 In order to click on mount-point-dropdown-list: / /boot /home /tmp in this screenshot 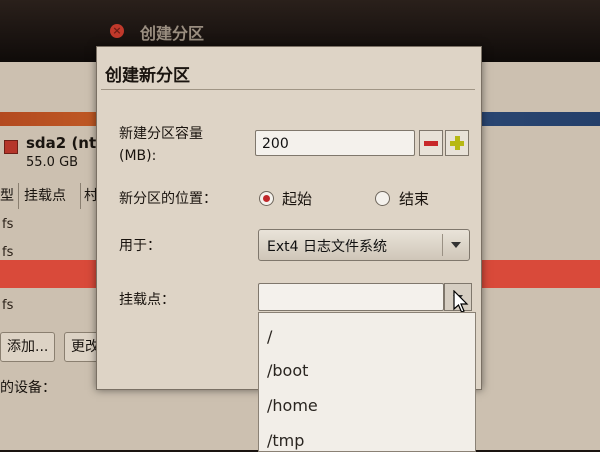, I will do `click(367, 382)`.